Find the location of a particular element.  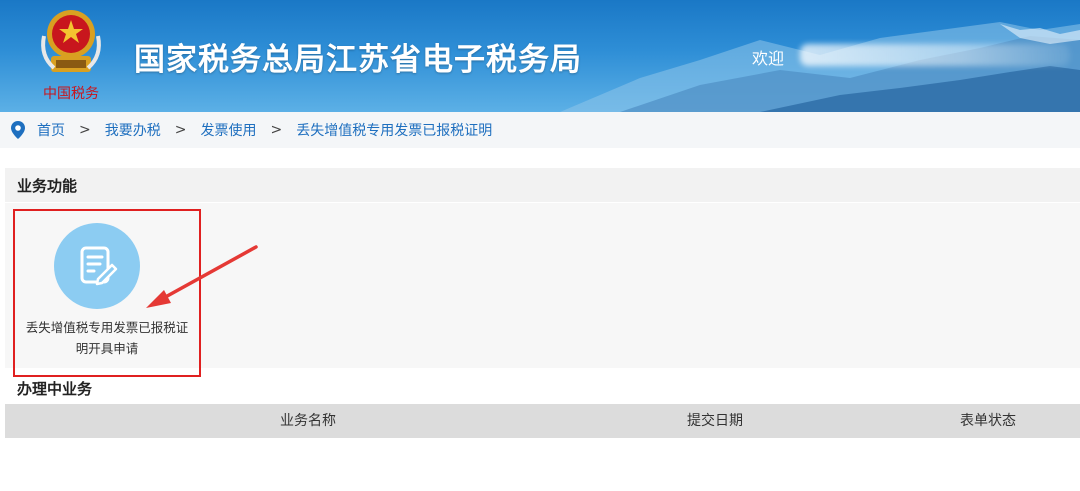

breadcrumb: 首页 > 我要办税 > 发票使用 > 丢失增值税专用发票已报税证明 is located at coordinates (540, 130).